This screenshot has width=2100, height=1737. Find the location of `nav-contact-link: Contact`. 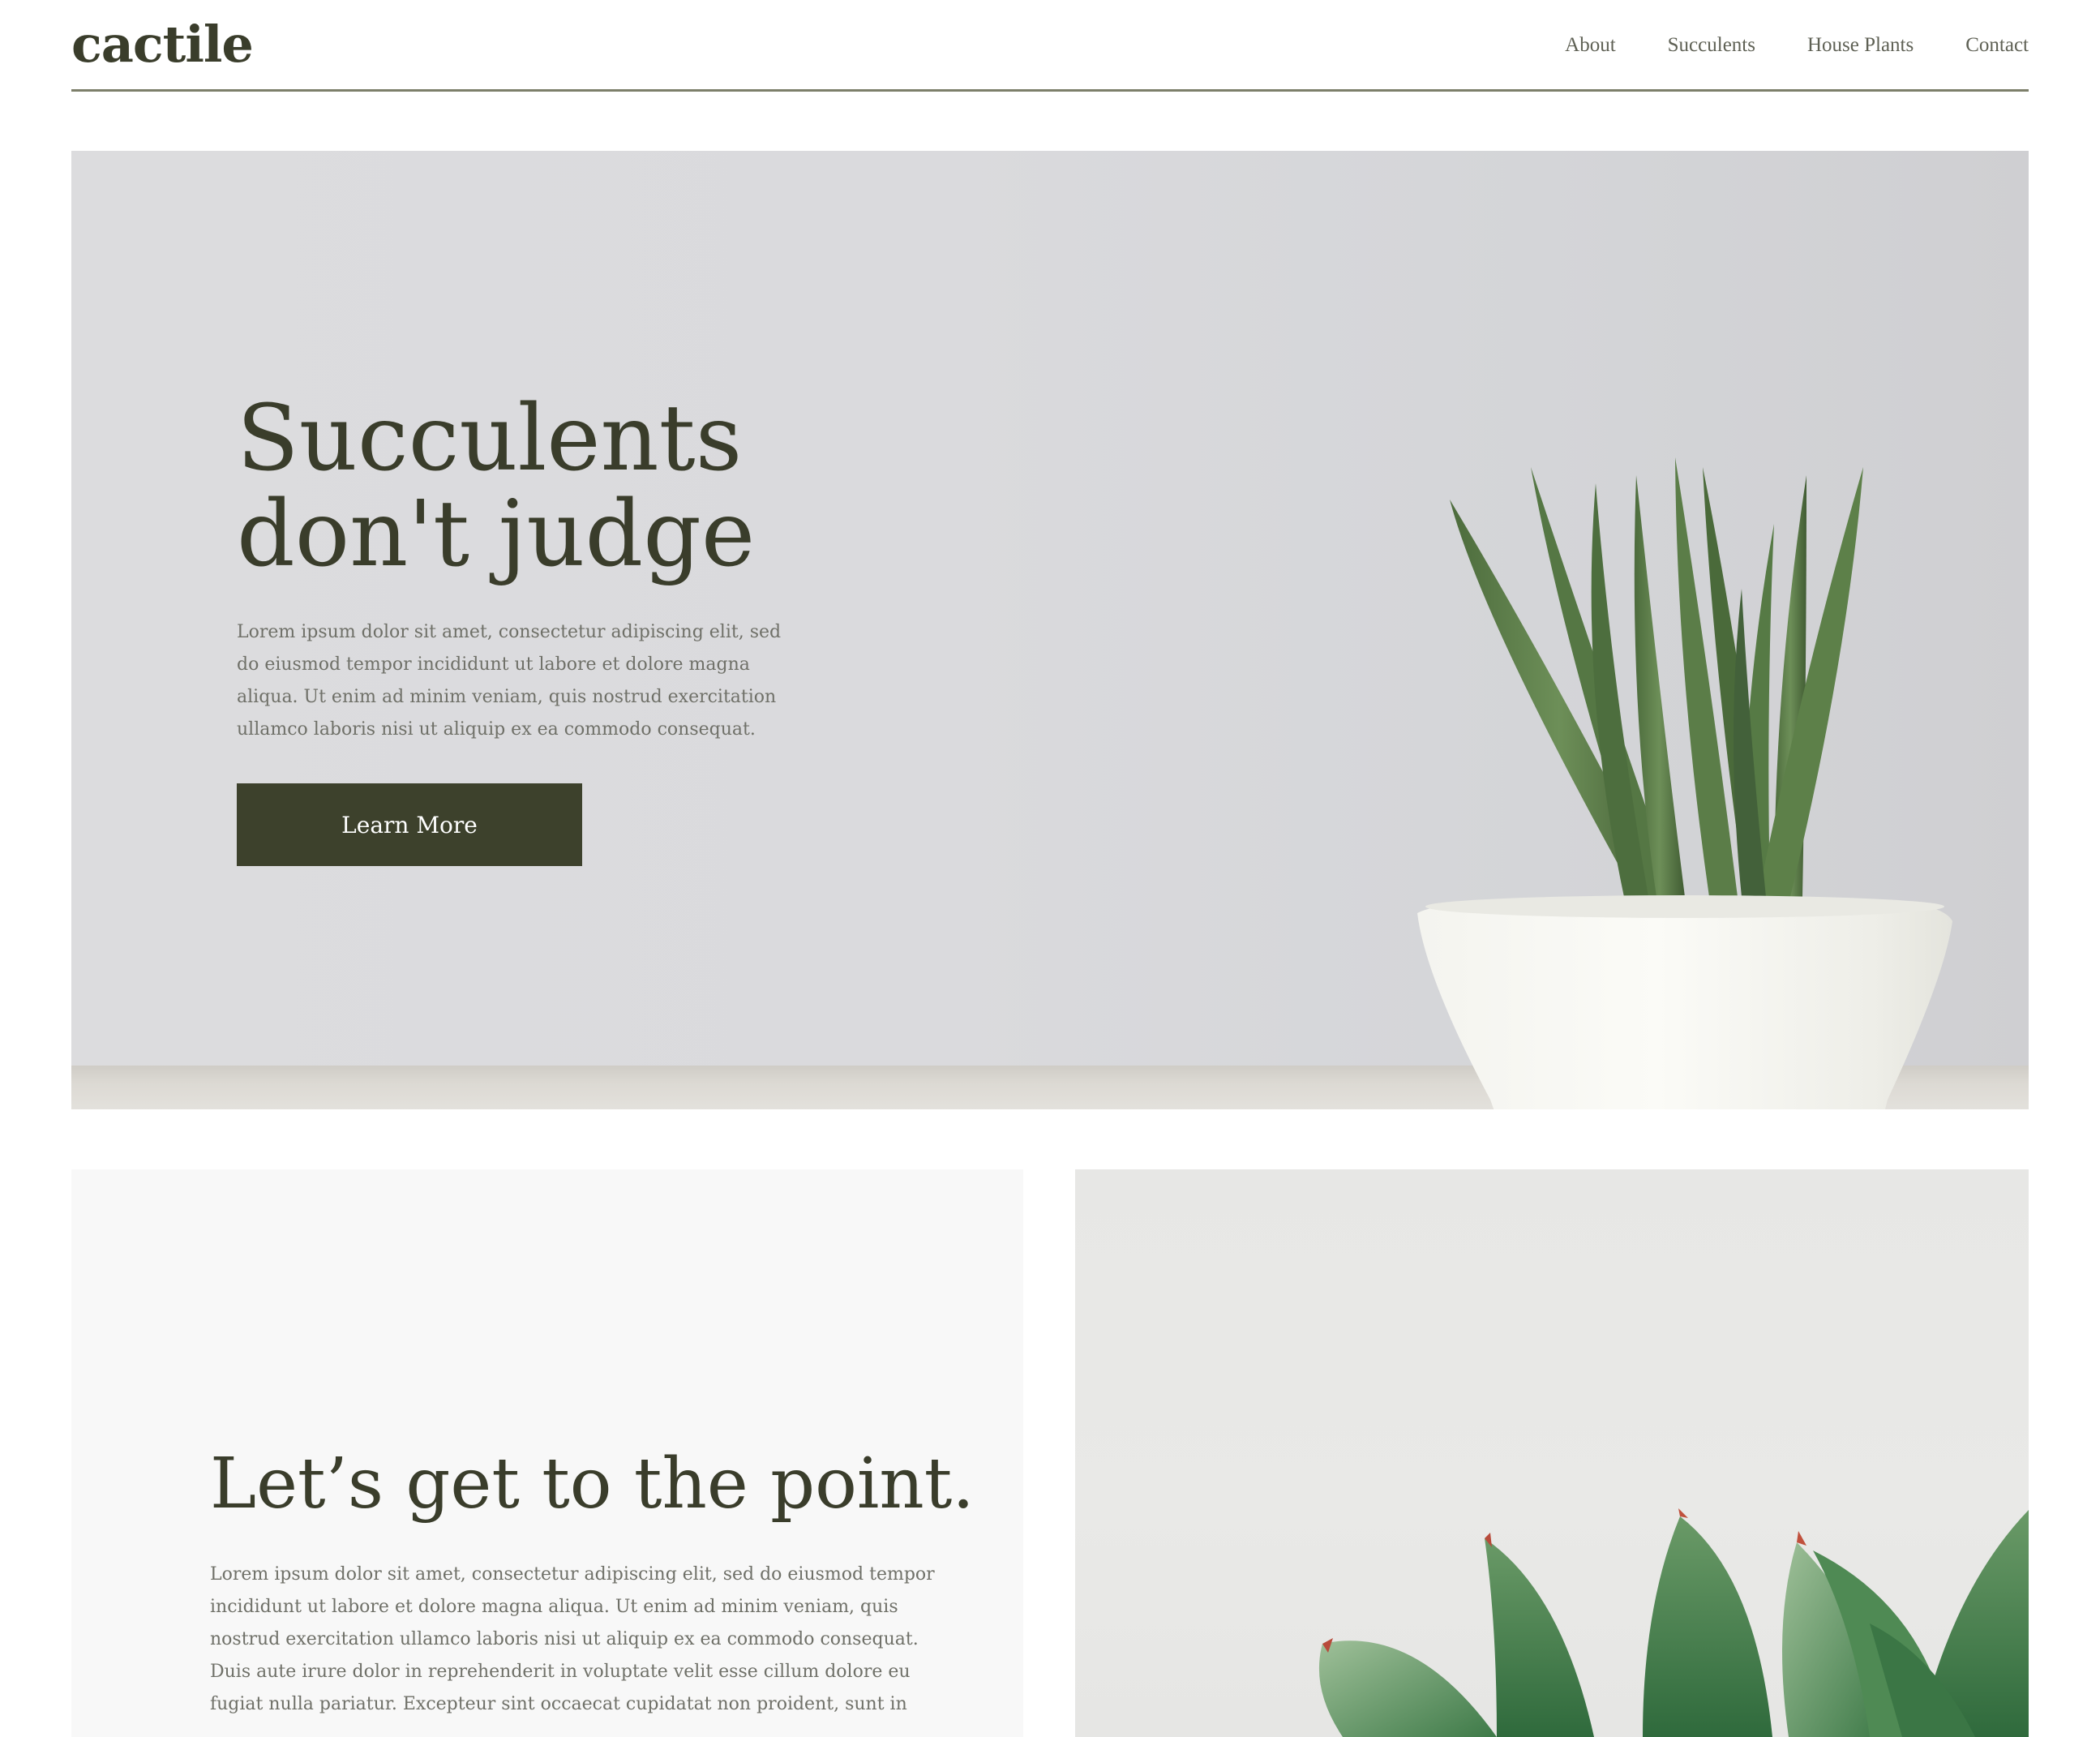

nav-contact-link: Contact is located at coordinates (1997, 45).